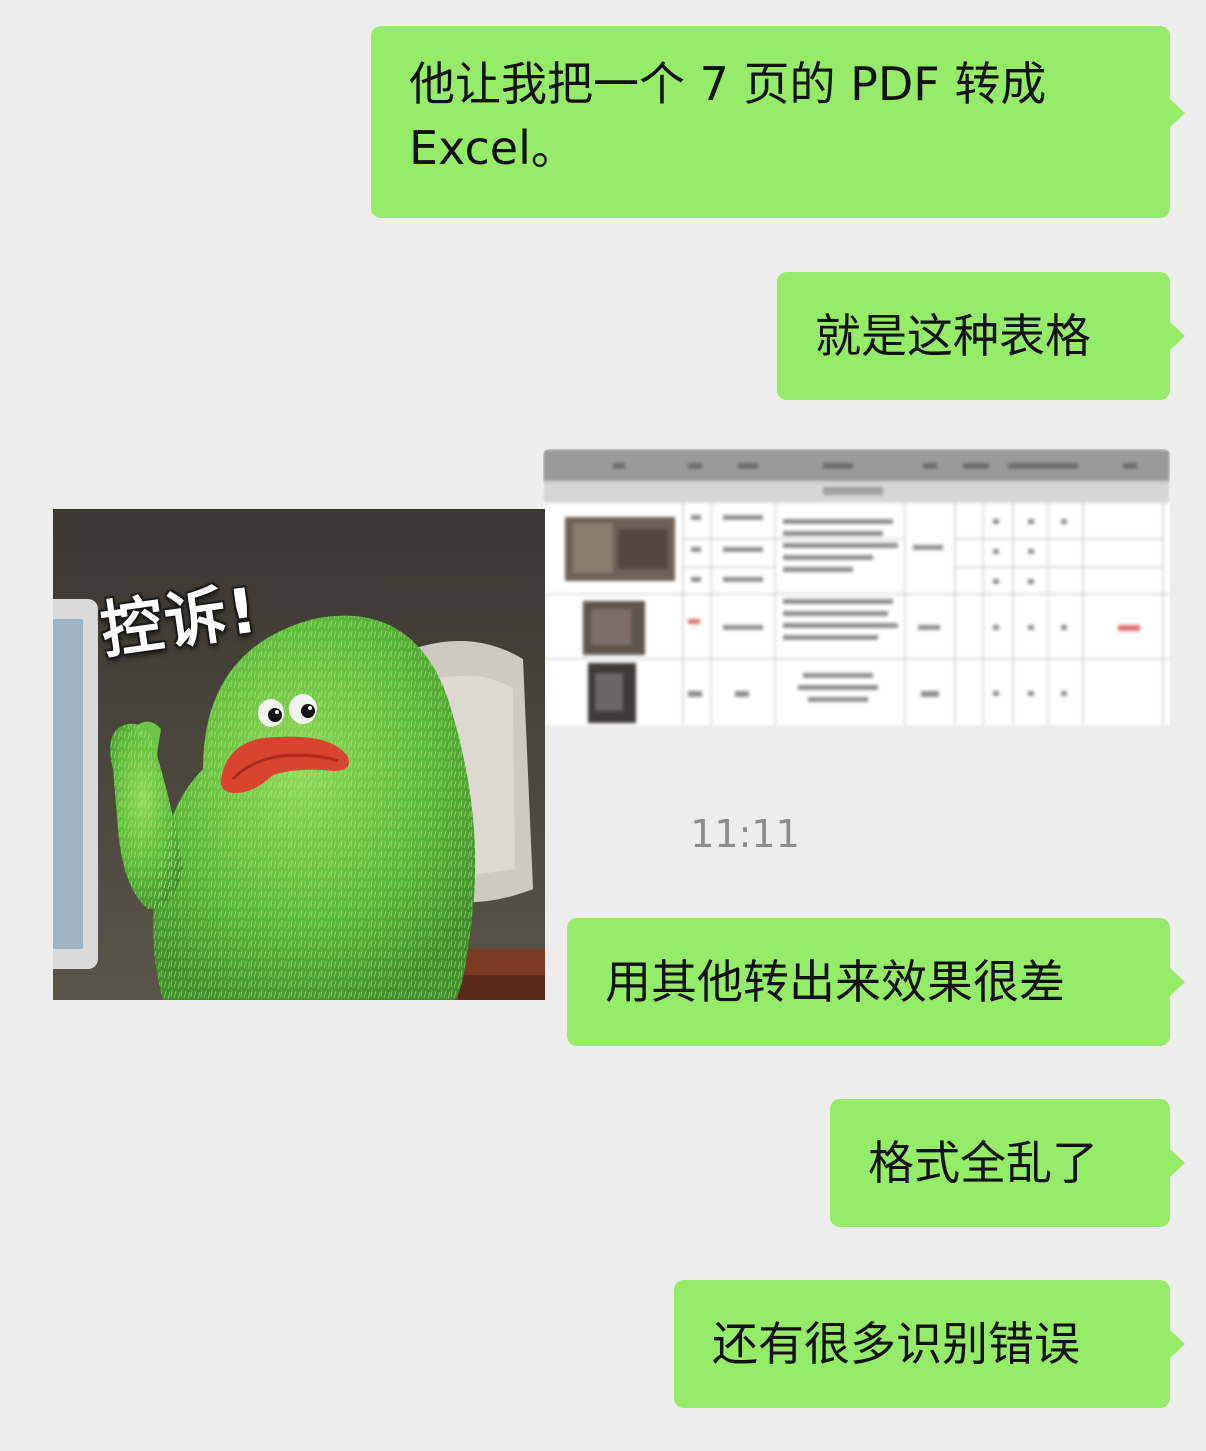 The height and width of the screenshot is (1451, 1206). What do you see at coordinates (953, 336) in the screenshot?
I see `message-text: 就是这种表格` at bounding box center [953, 336].